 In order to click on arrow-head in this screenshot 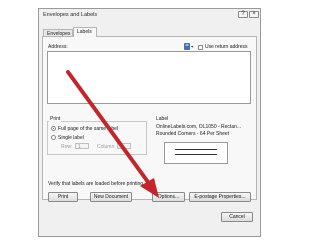, I will do `click(149, 188)`.